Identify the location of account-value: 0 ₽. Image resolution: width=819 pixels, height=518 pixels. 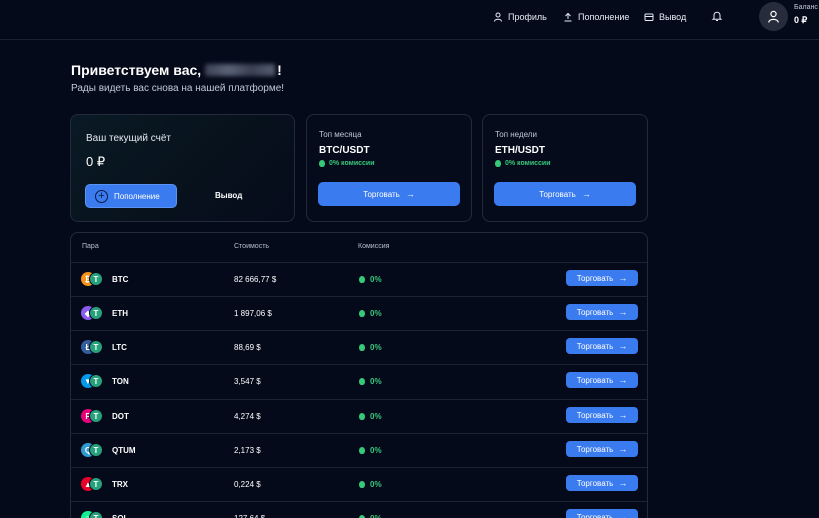
(96, 161).